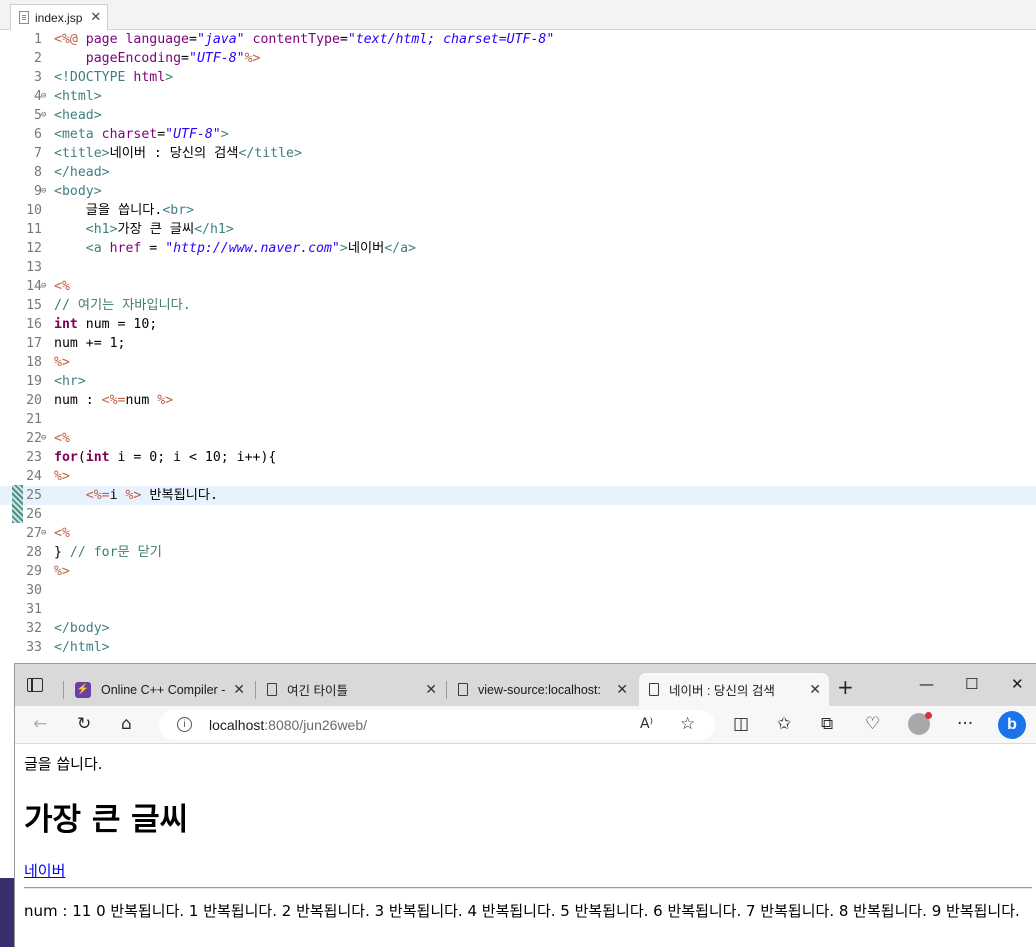  Describe the element at coordinates (926, 684) in the screenshot. I see `minimize-button: —` at that location.